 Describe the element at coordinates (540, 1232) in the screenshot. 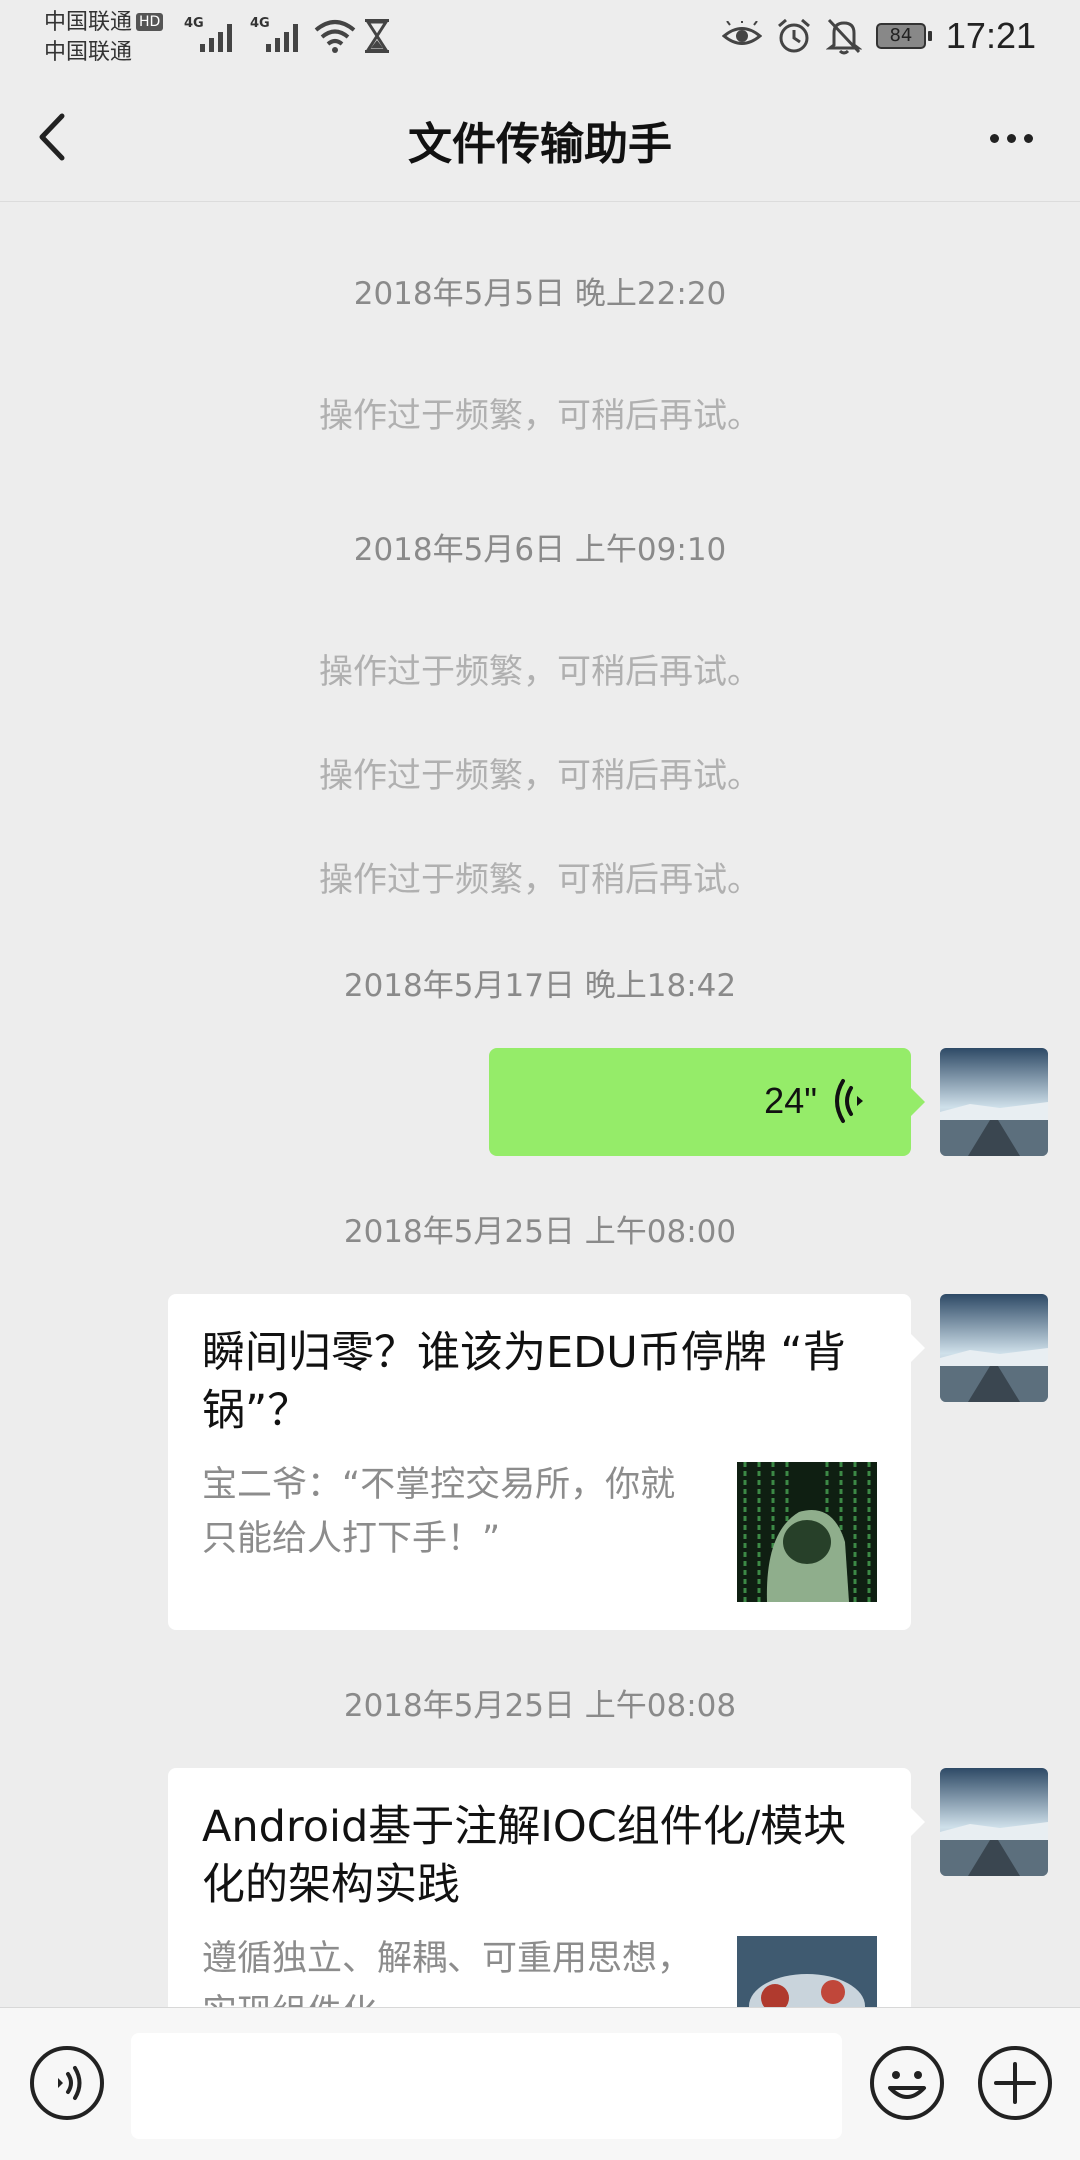

I see `timestamp: 2018年5月25日 上午08:00` at that location.